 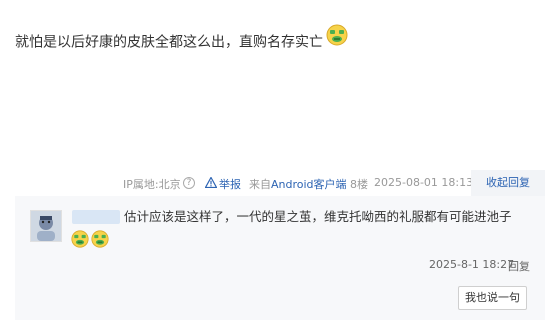 I want to click on username-redacted, so click(x=96, y=217).